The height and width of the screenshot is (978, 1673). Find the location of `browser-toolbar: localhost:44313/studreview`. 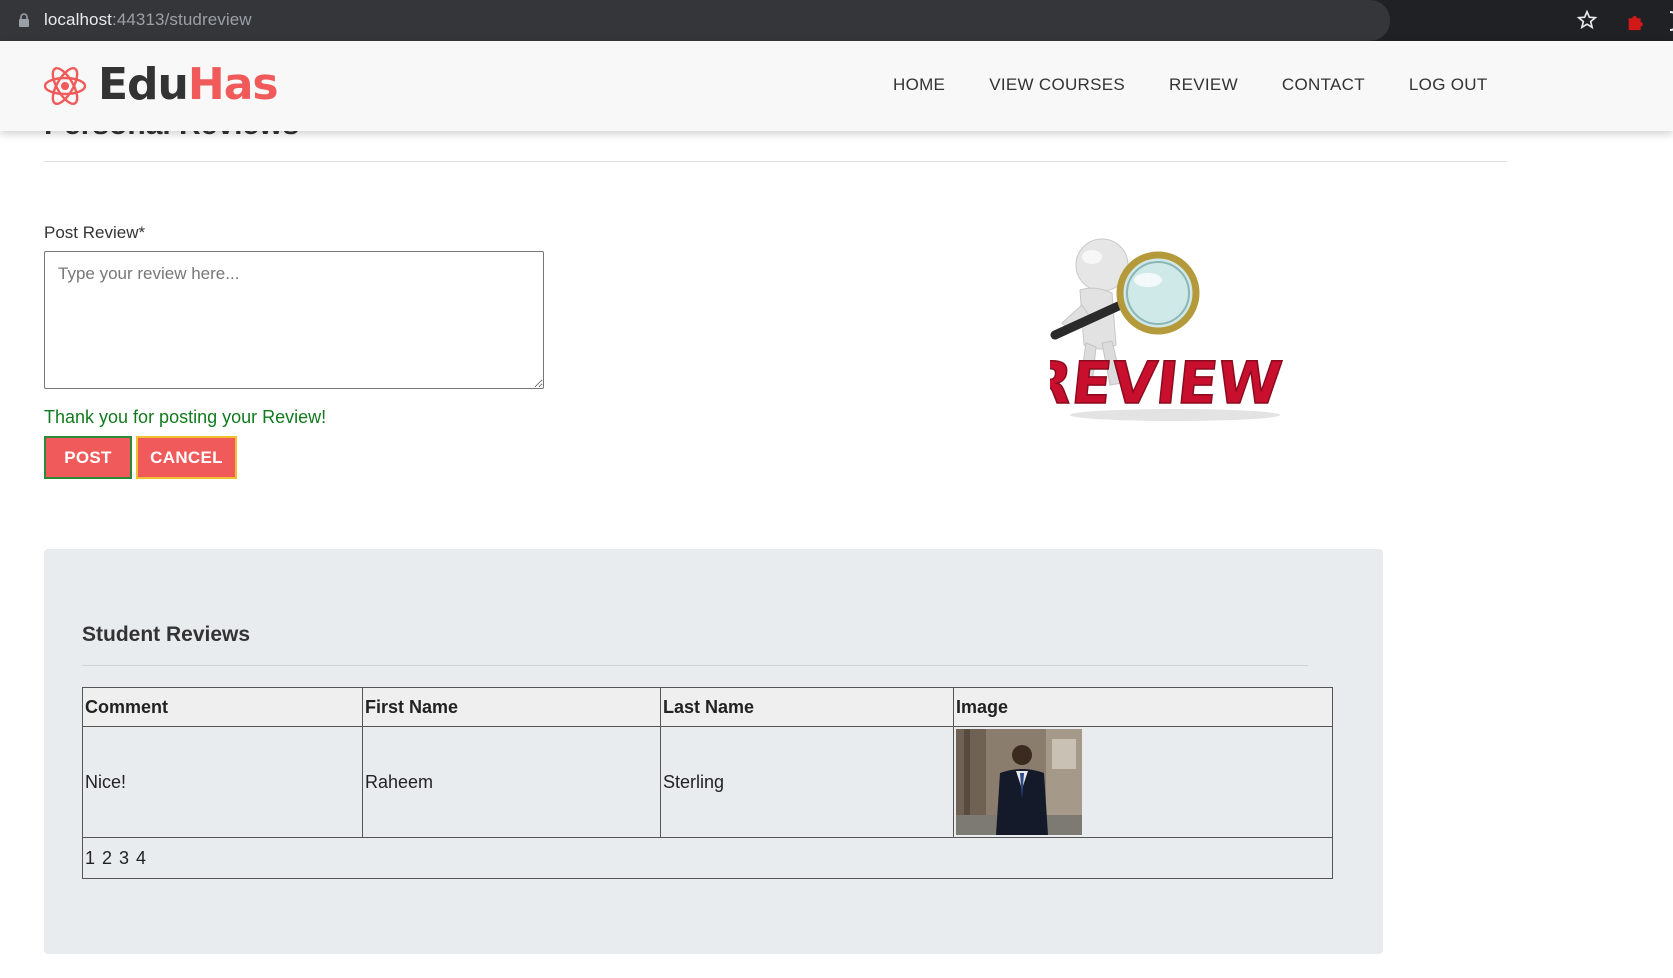

browser-toolbar: localhost:44313/studreview is located at coordinates (836, 20).